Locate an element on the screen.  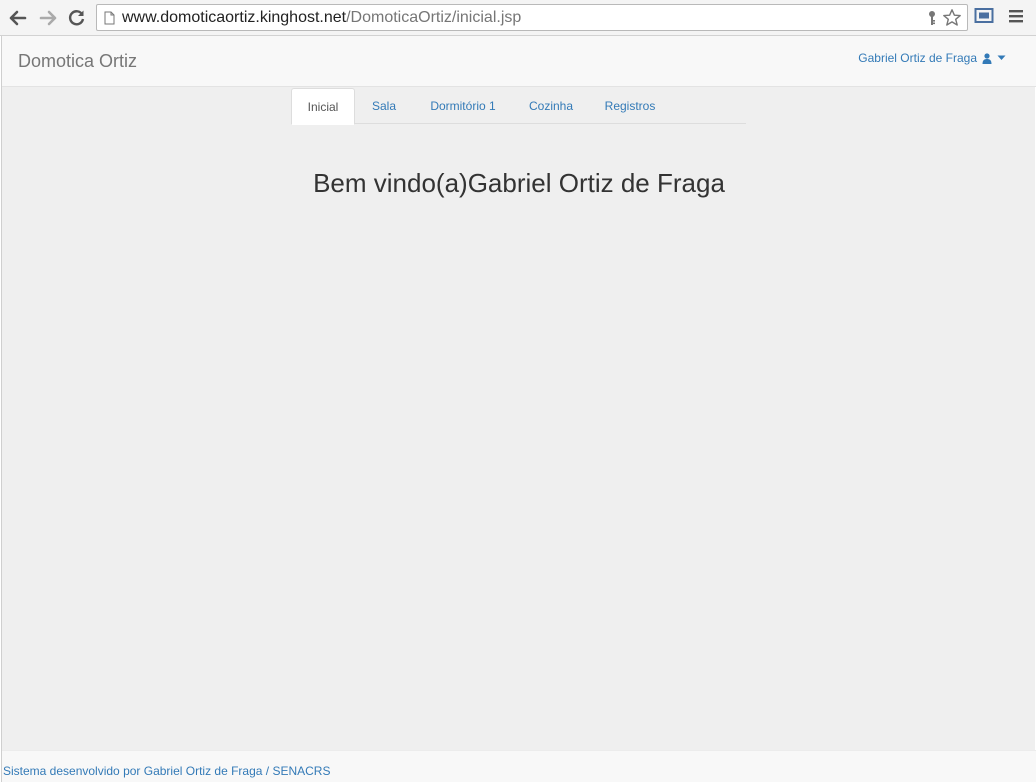
tab-cozinha: Cozinha is located at coordinates (551, 106).